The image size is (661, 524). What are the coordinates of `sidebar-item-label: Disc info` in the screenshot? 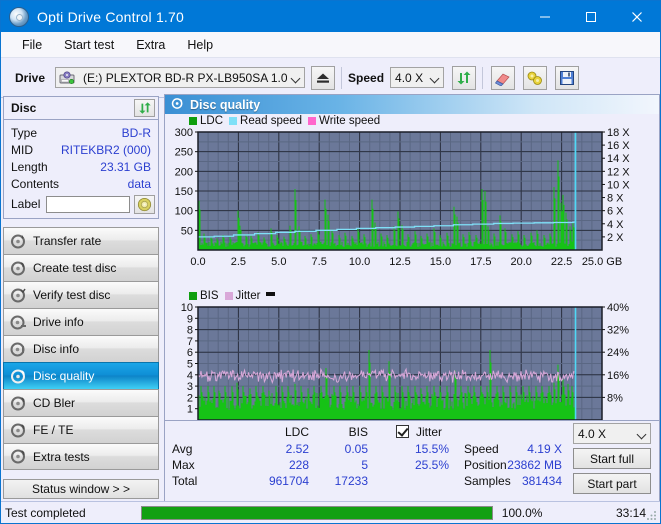 It's located at (56, 349).